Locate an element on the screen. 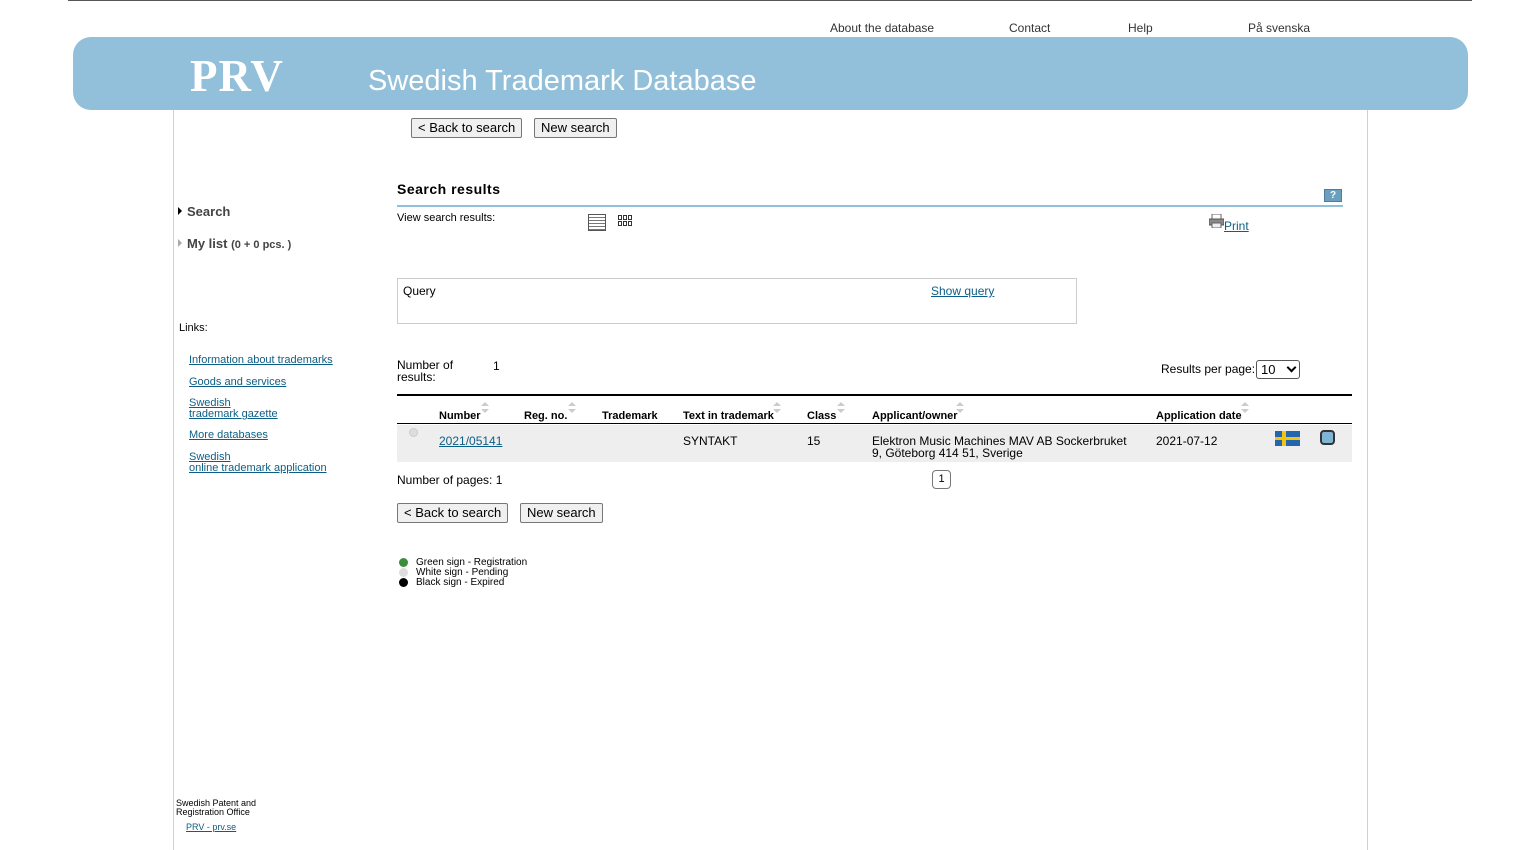 This screenshot has width=1540, height=850. footer-organization: Swedish Patent and Registration Office is located at coordinates (216, 807).